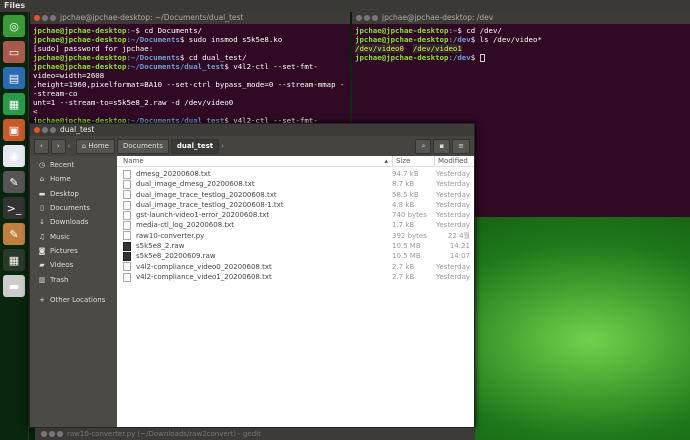 The height and width of the screenshot is (440, 690). I want to click on files-toolbar: ‹ › ‹ ⌂ Home Documents dual_test › ⌕ ▪ ≡, so click(252, 146).